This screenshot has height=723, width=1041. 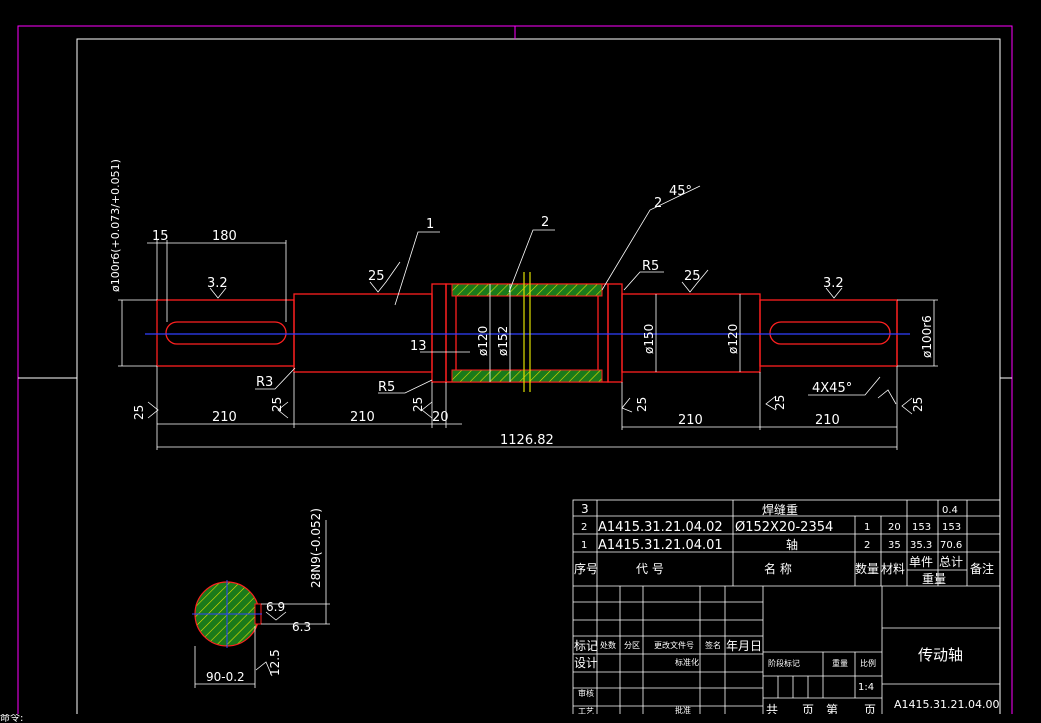 I want to click on sec-69-label: 6.9, so click(x=275, y=607).